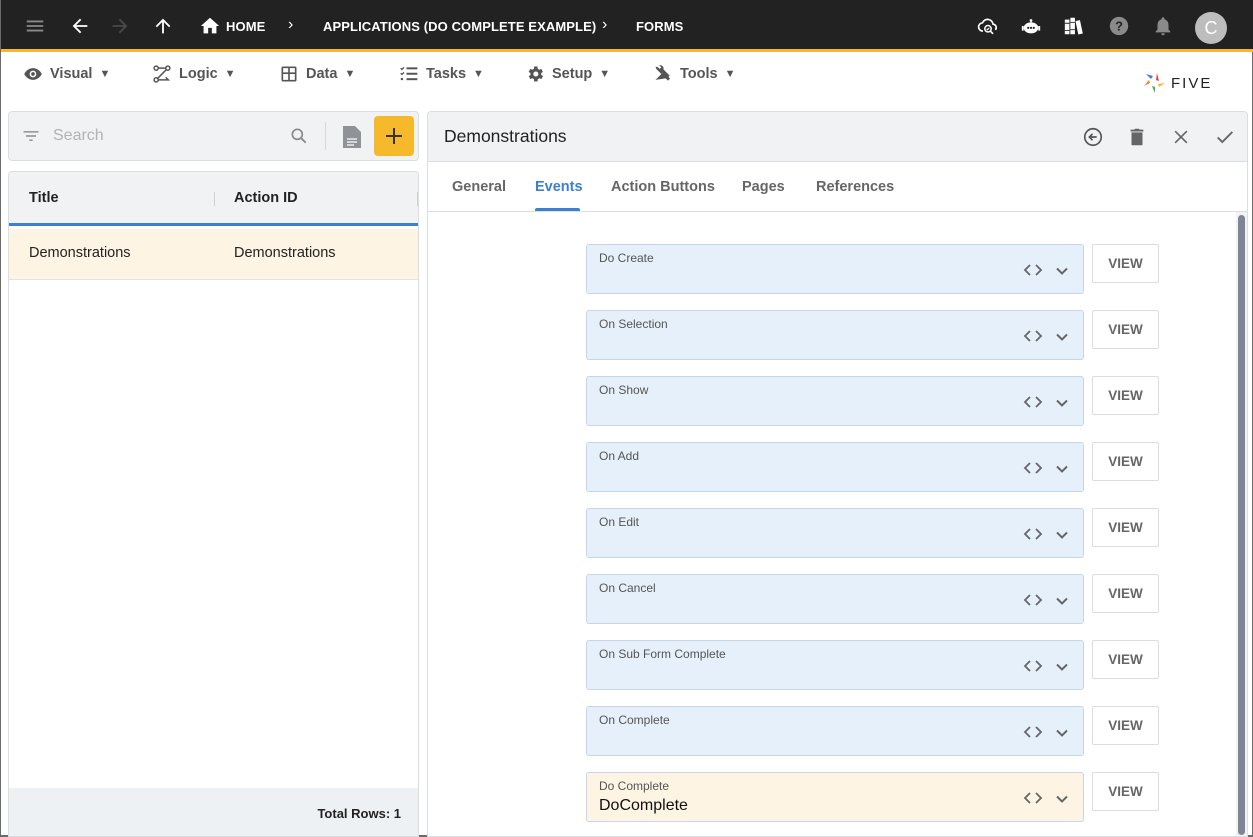 This screenshot has height=837, width=1253. I want to click on help-icon: ?, so click(1119, 26).